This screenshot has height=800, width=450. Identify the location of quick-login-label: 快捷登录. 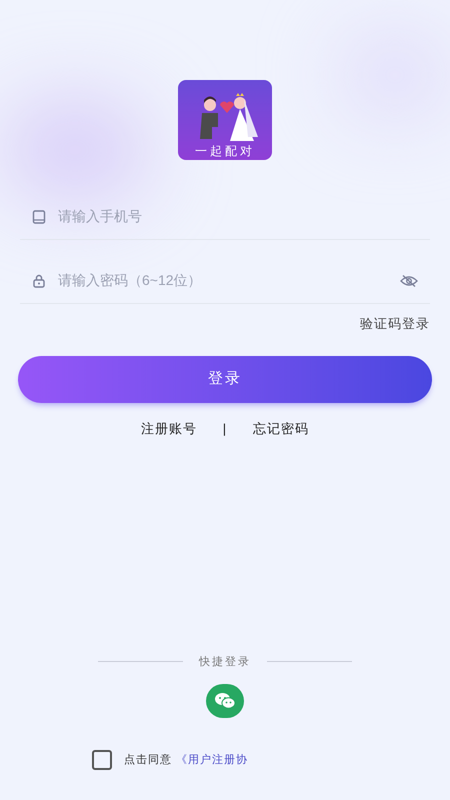
(225, 662).